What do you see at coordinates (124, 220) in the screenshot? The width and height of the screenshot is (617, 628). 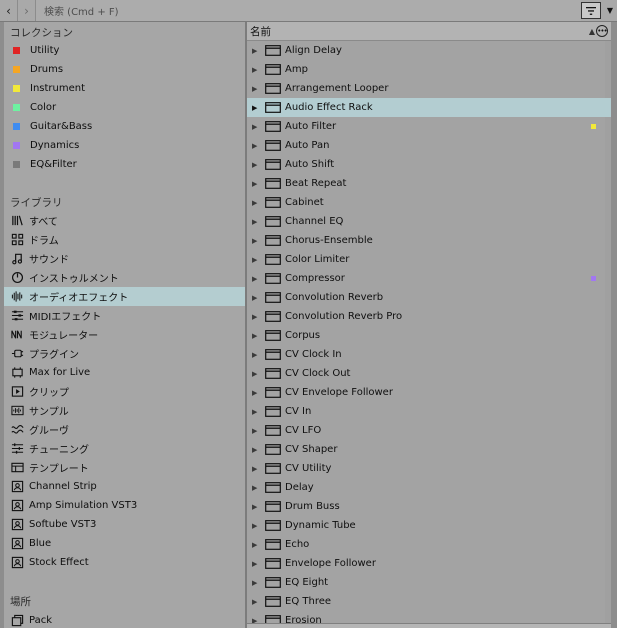 I see `sidebar-item: すべて` at bounding box center [124, 220].